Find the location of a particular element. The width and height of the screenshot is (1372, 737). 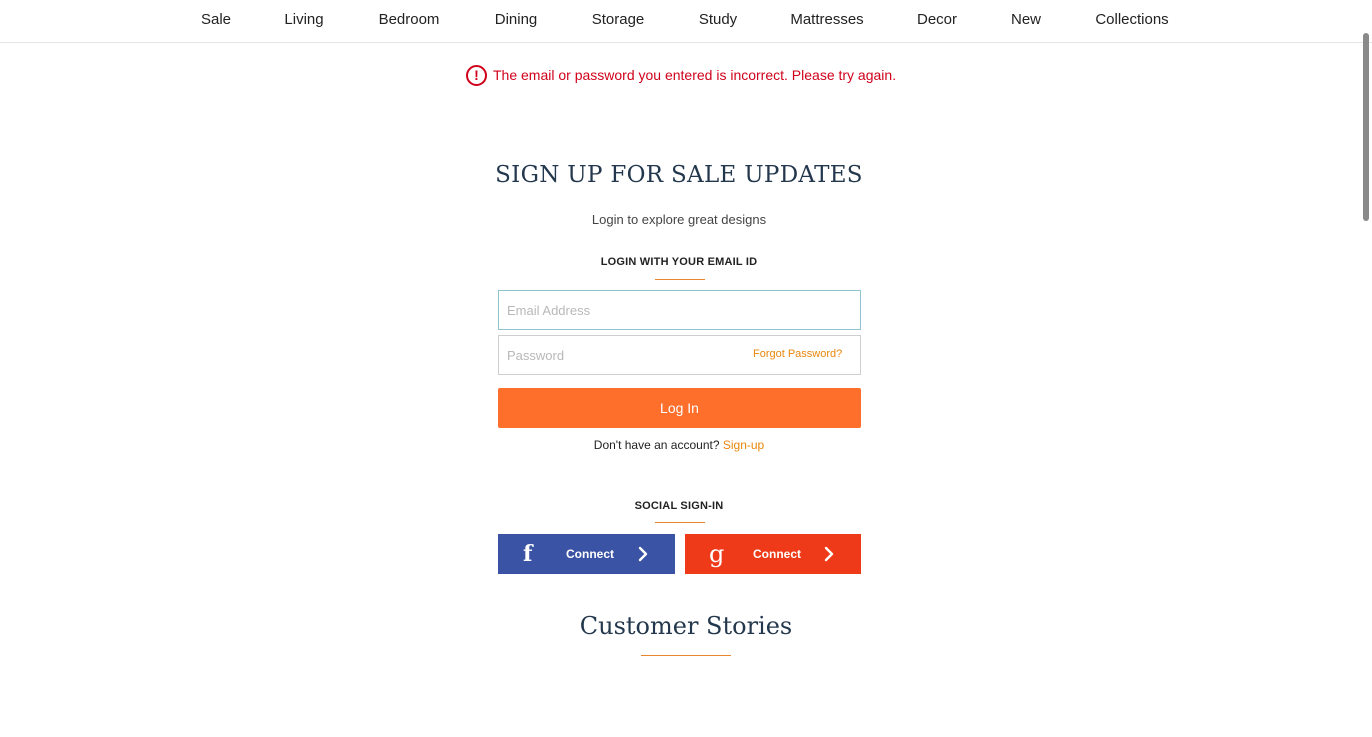

nav-item-bedroom: Bedroom is located at coordinates (409, 19).